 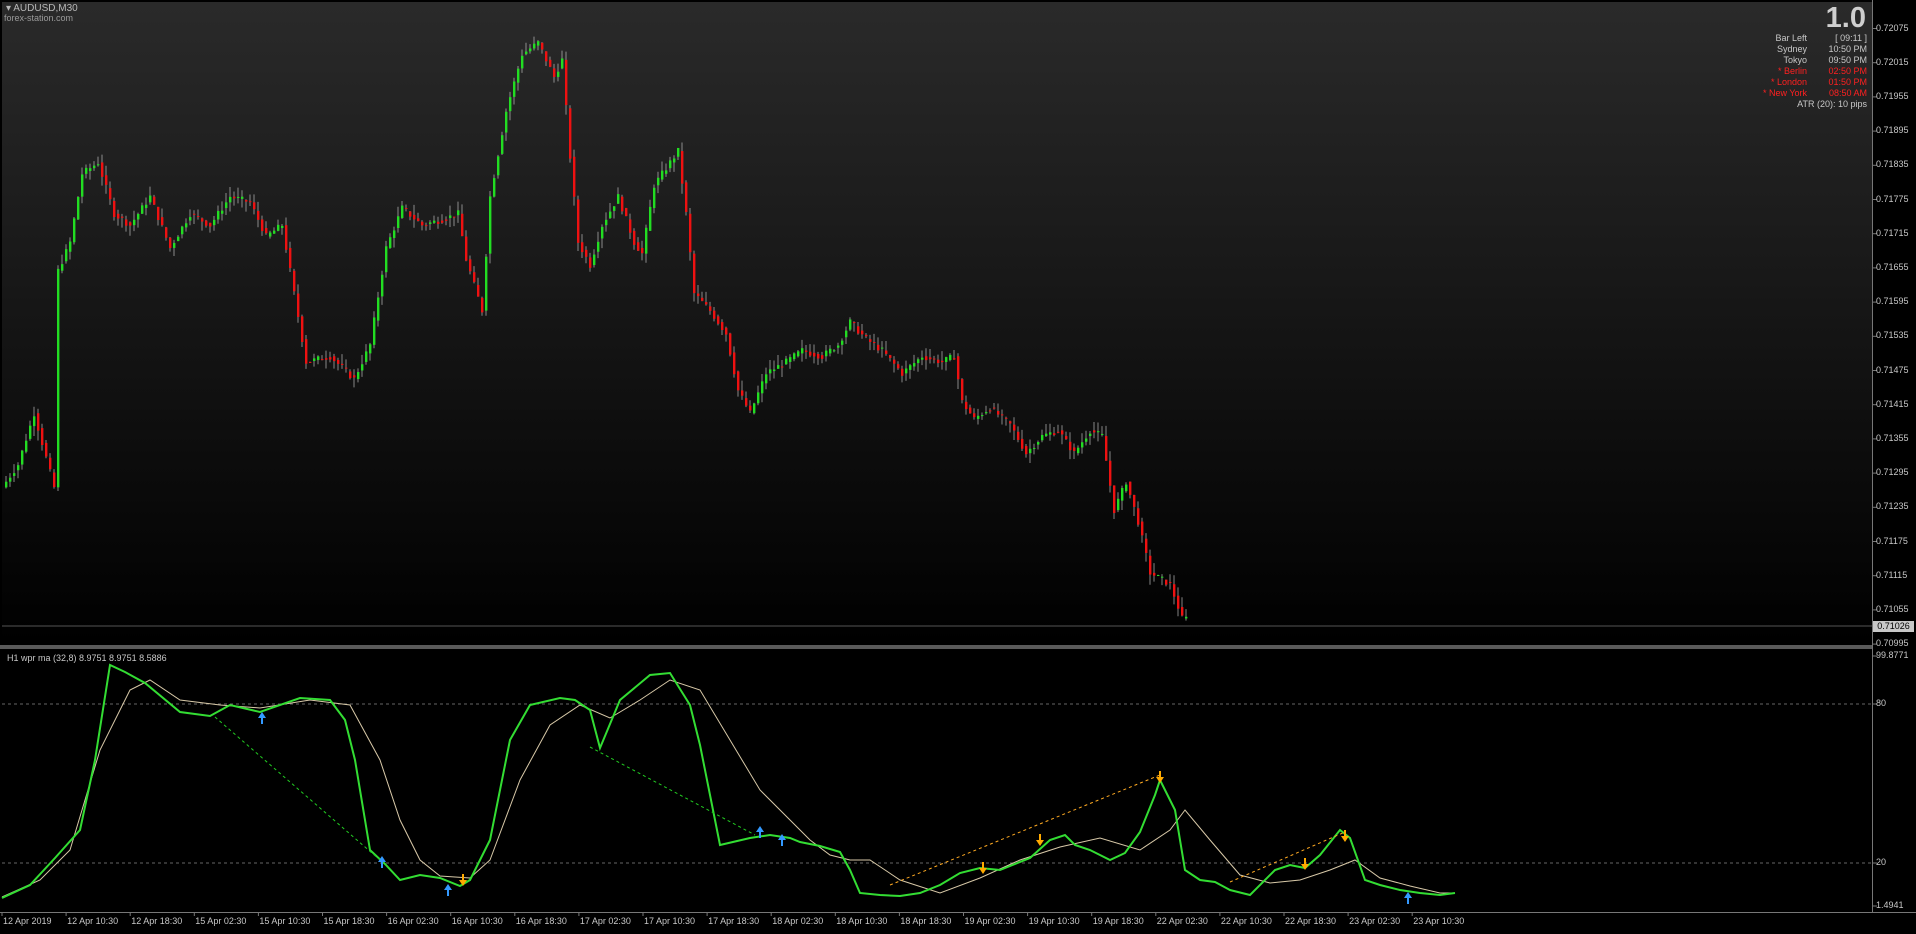 What do you see at coordinates (1847, 93) in the screenshot?
I see `info-value: 08:50 AM` at bounding box center [1847, 93].